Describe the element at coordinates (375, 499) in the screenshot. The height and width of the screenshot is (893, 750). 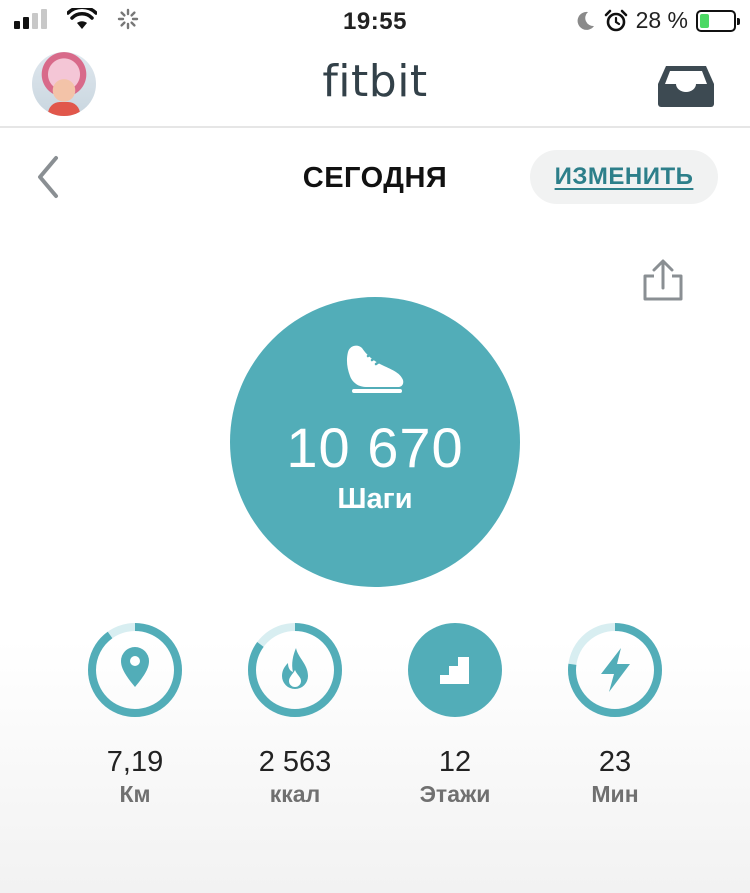
I see `steps-label: Шаги` at that location.